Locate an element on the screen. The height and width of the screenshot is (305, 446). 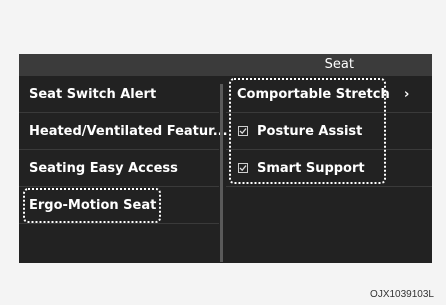
scrollbar is located at coordinates (221, 173).